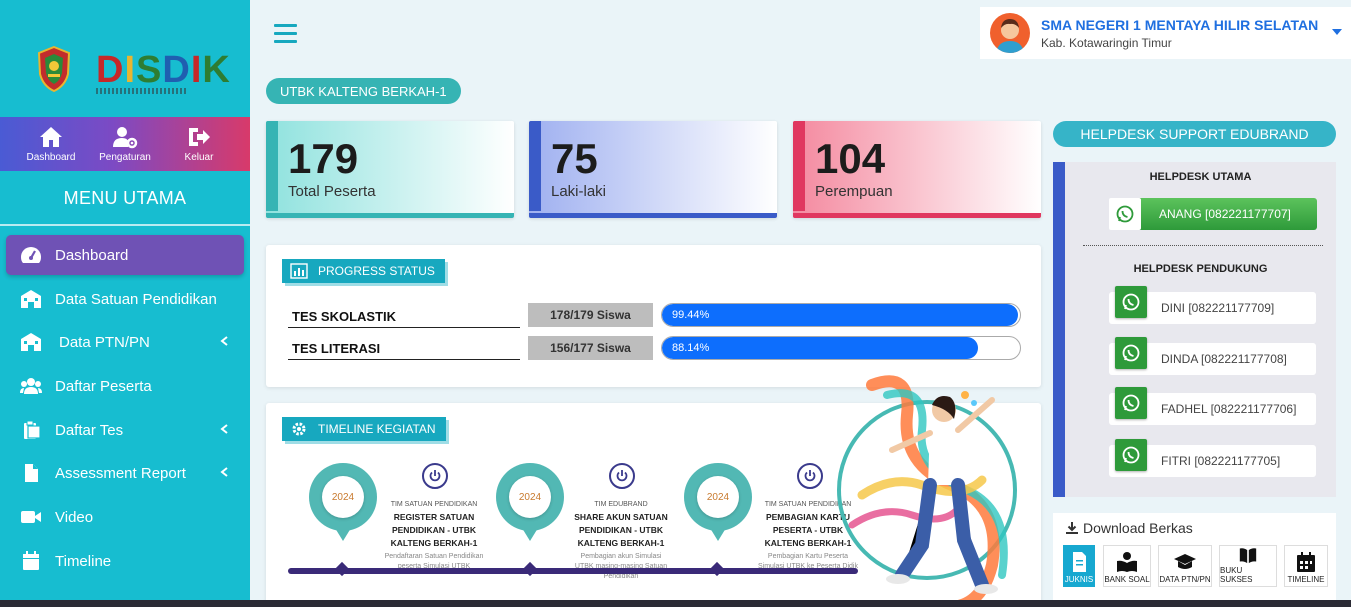  I want to click on download-bank-soal-button: BANK SOAL, so click(1127, 566).